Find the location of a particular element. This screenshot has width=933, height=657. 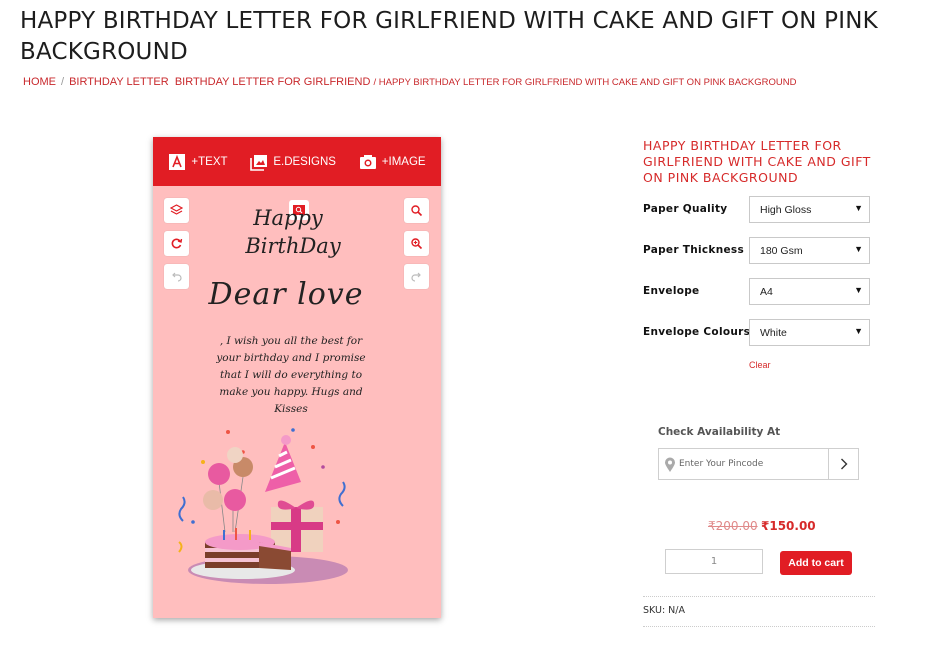

option-paper-thickness: Paper Thickness 180 Gsm ▼ is located at coordinates (757, 250).